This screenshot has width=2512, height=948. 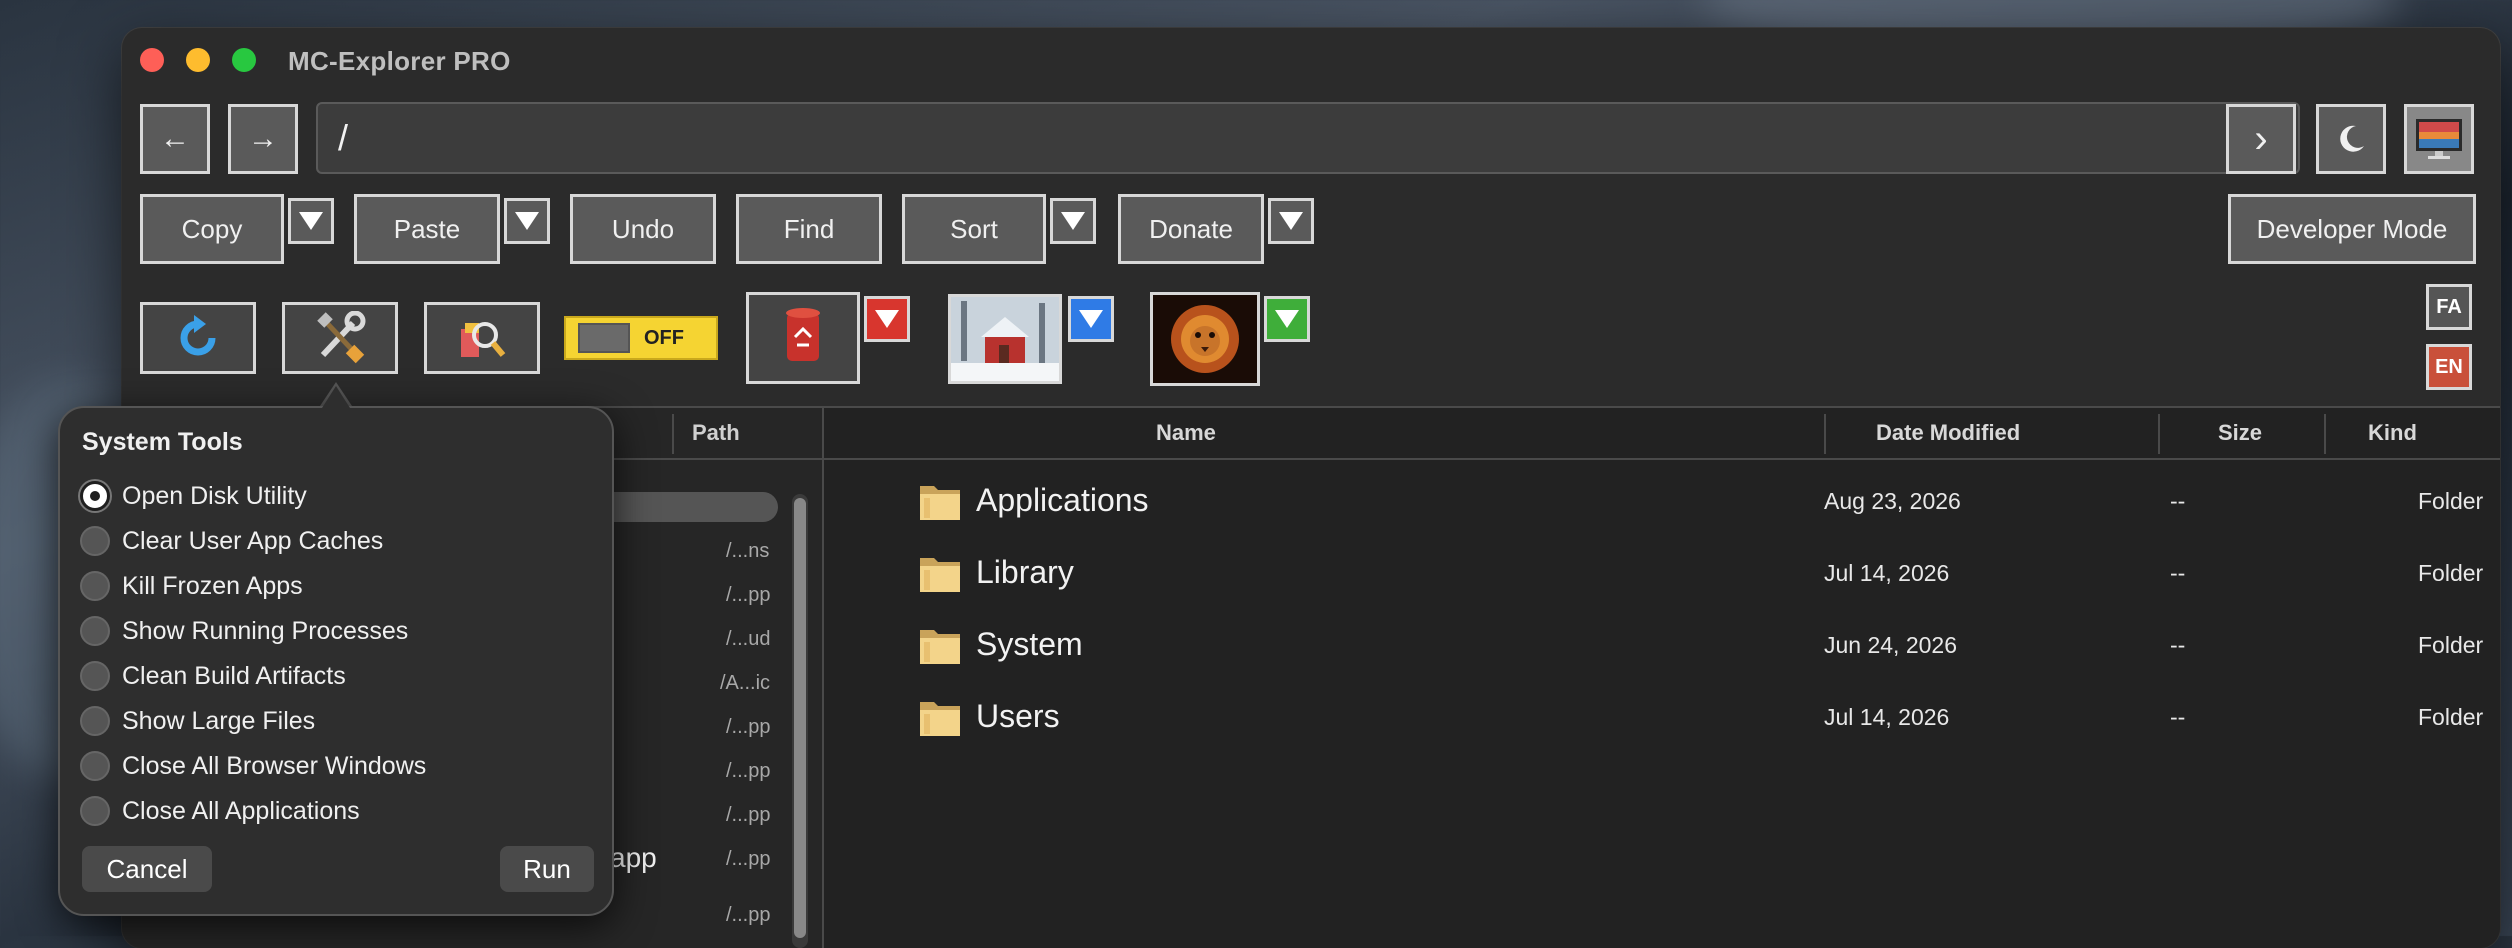 What do you see at coordinates (162, 442) in the screenshot?
I see `popover-title: System Tools` at bounding box center [162, 442].